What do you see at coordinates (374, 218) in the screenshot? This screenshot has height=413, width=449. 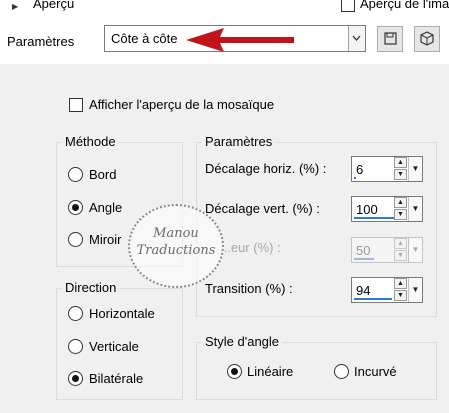 I see `vert-offset-fill` at bounding box center [374, 218].